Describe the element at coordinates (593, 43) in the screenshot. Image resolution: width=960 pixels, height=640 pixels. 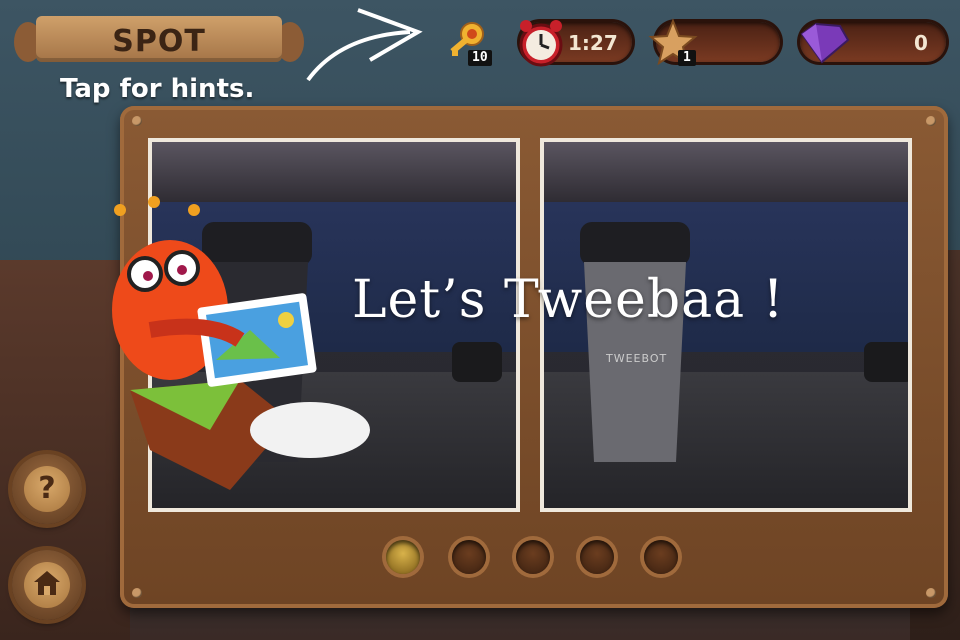
I see `timer-value: 1:27` at that location.